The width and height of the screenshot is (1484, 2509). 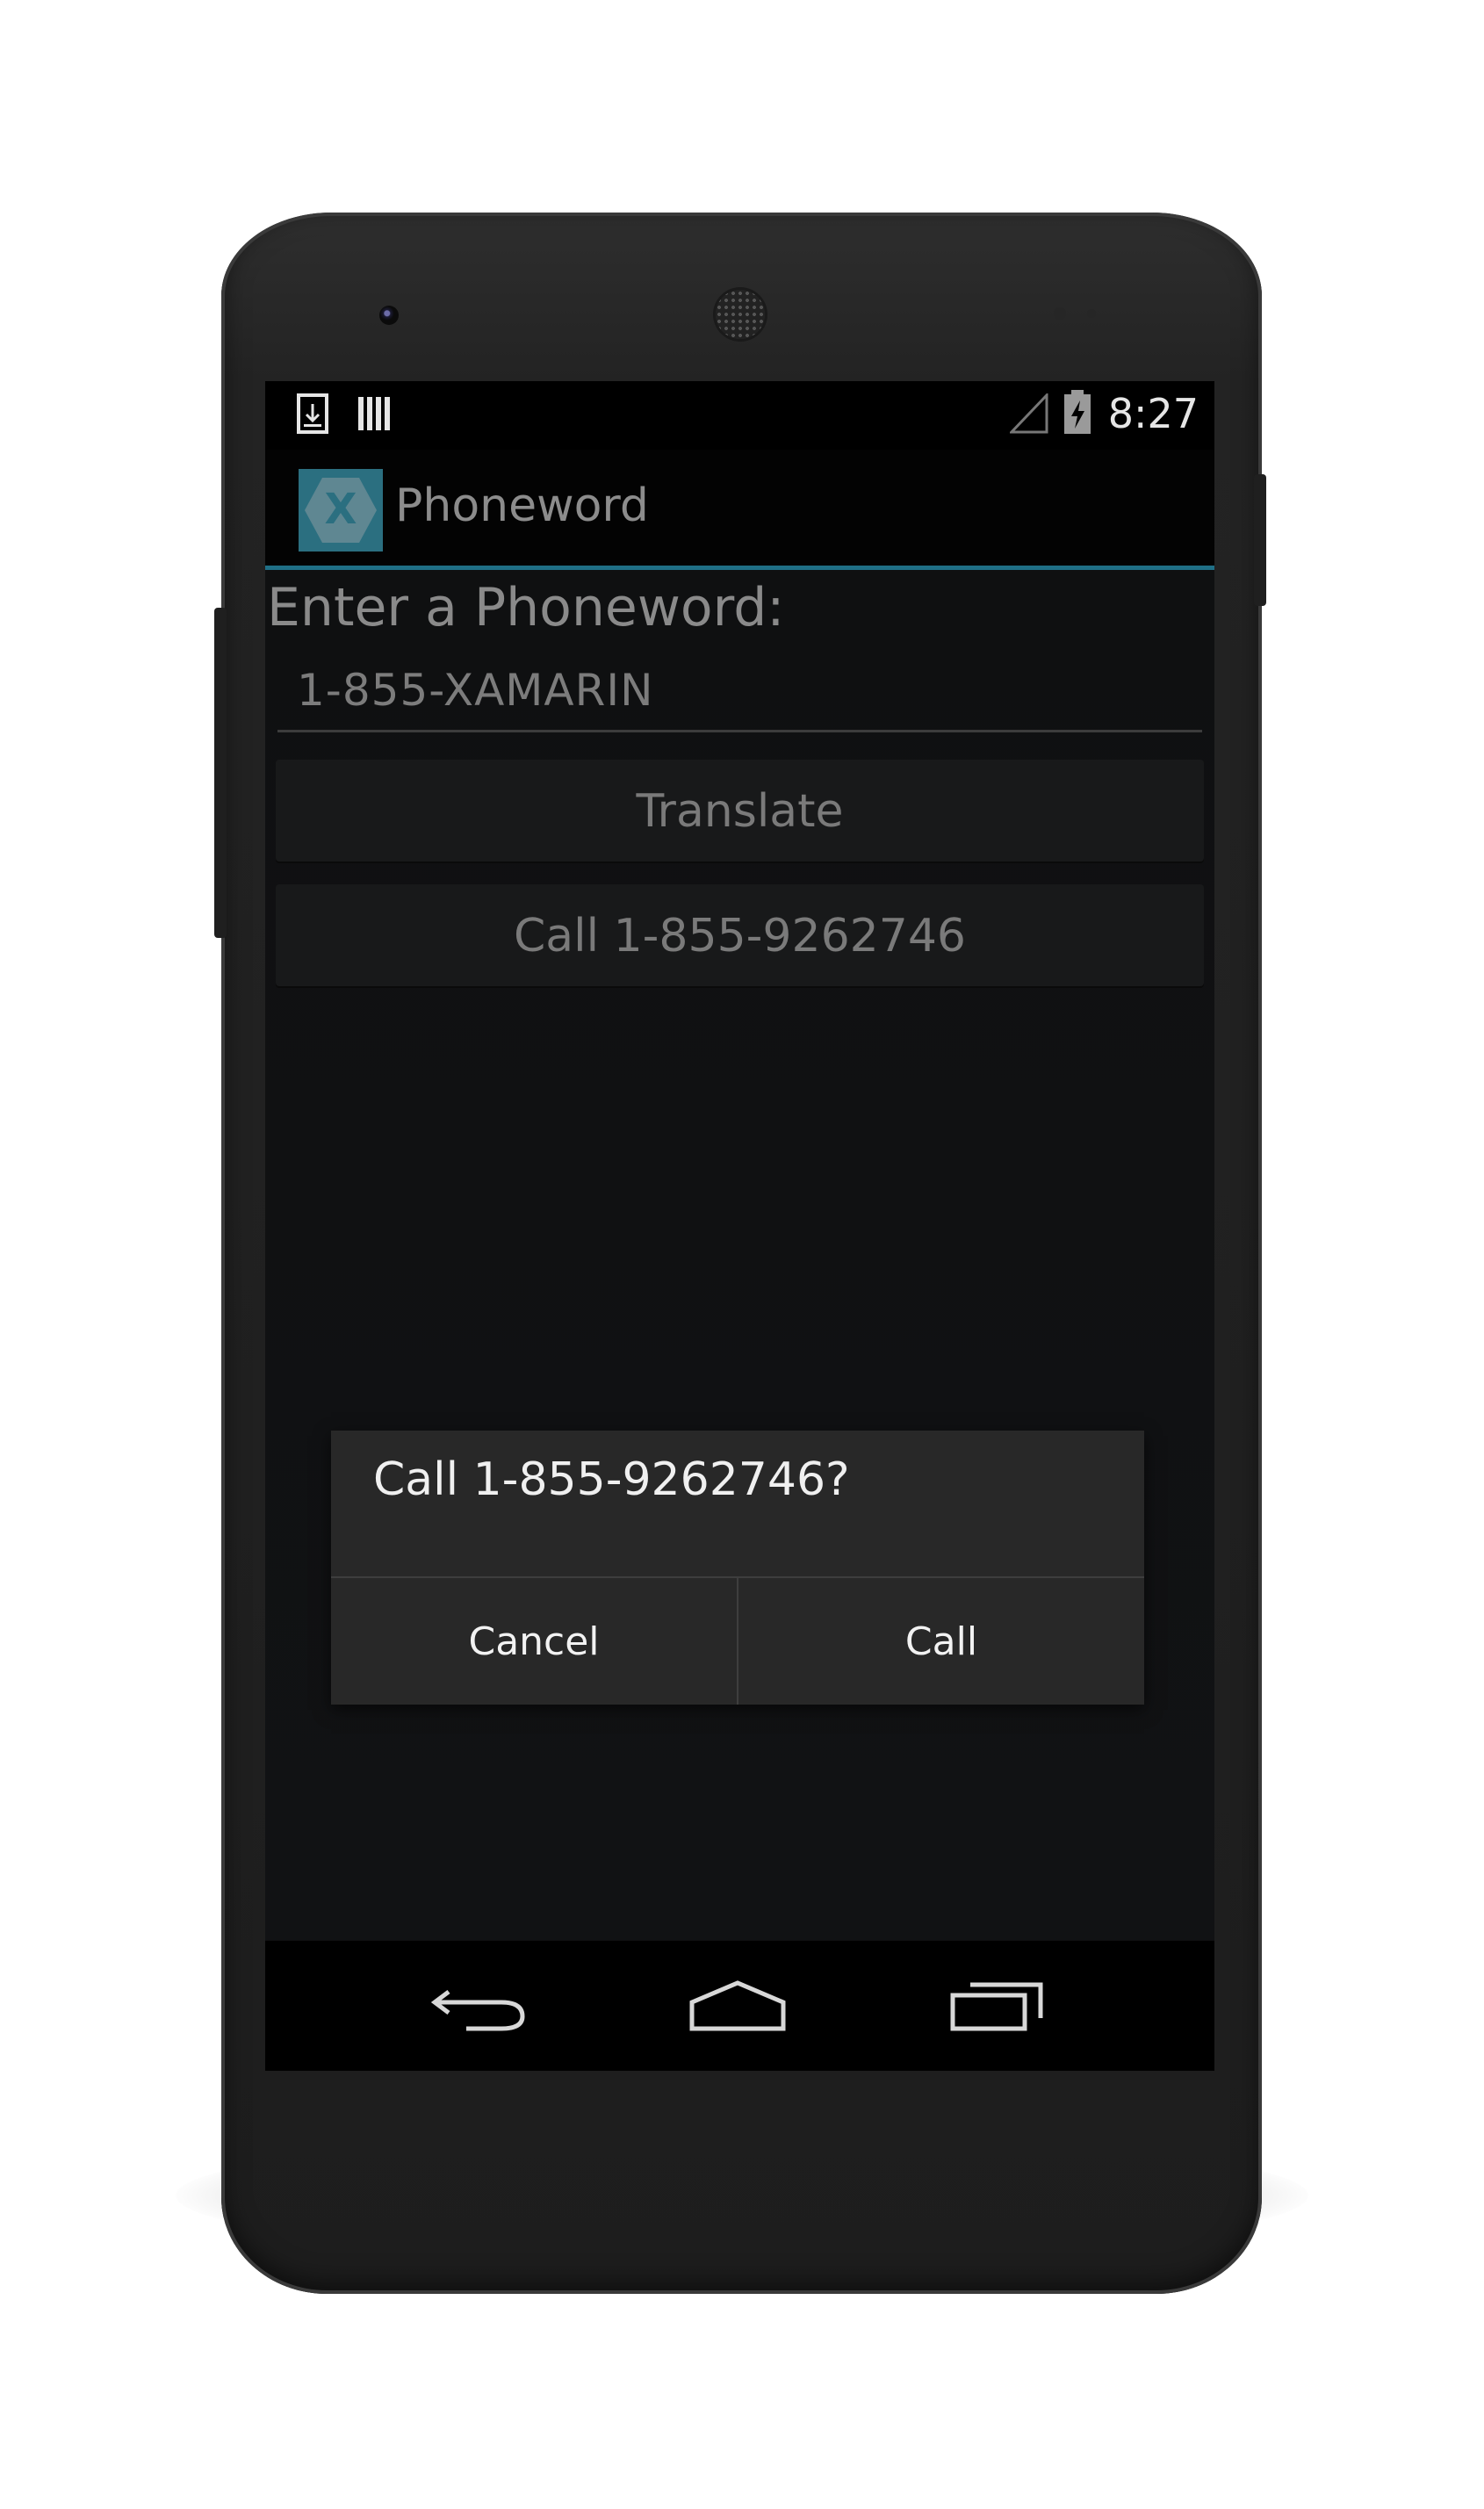 I want to click on dialog-cancel-button: Cancel, so click(x=534, y=1641).